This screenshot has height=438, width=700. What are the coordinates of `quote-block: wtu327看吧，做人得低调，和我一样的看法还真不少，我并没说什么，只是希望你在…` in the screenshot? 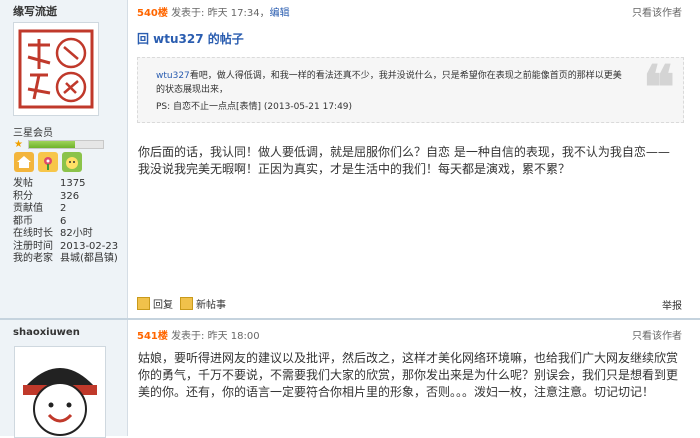 It's located at (410, 90).